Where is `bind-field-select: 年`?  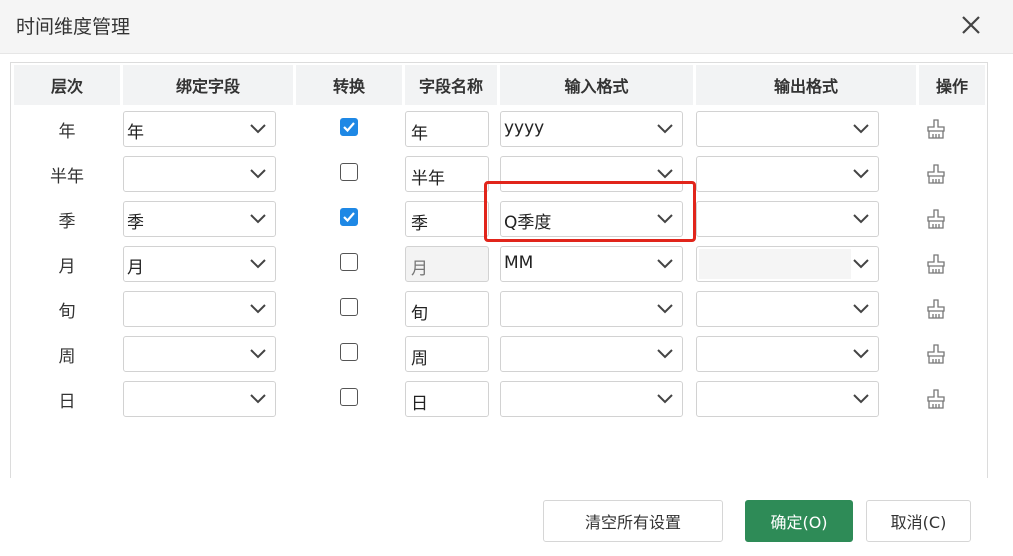 bind-field-select: 年 is located at coordinates (199, 129).